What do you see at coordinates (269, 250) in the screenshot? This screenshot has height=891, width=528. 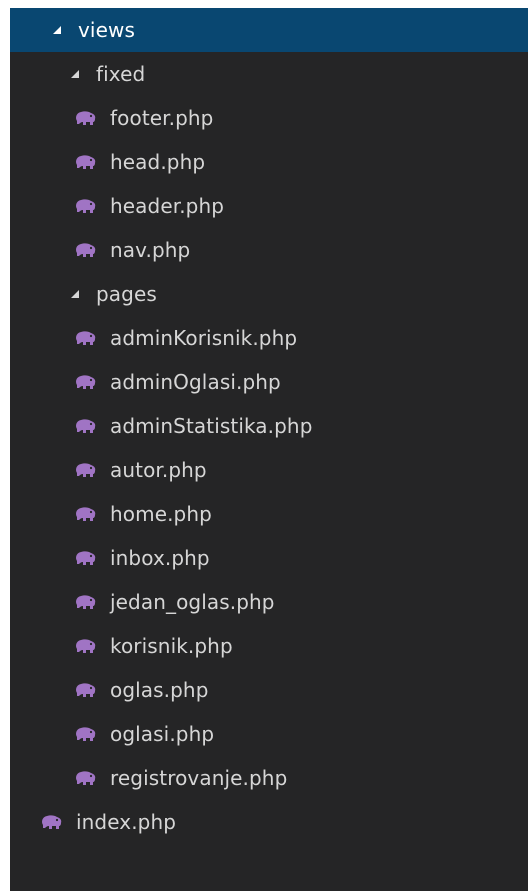 I see `file-item: nav.php` at bounding box center [269, 250].